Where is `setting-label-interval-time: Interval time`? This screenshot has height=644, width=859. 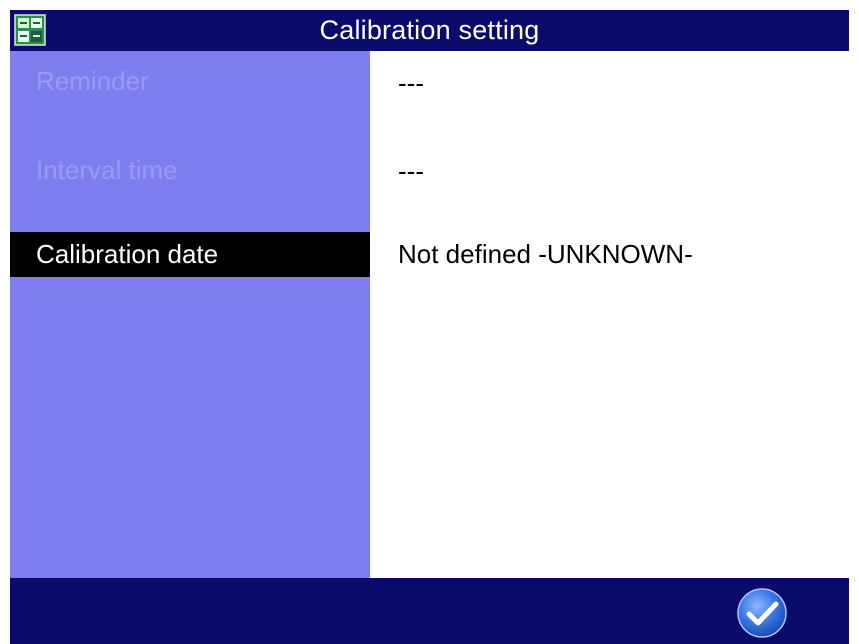
setting-label-interval-time: Interval time is located at coordinates (107, 170).